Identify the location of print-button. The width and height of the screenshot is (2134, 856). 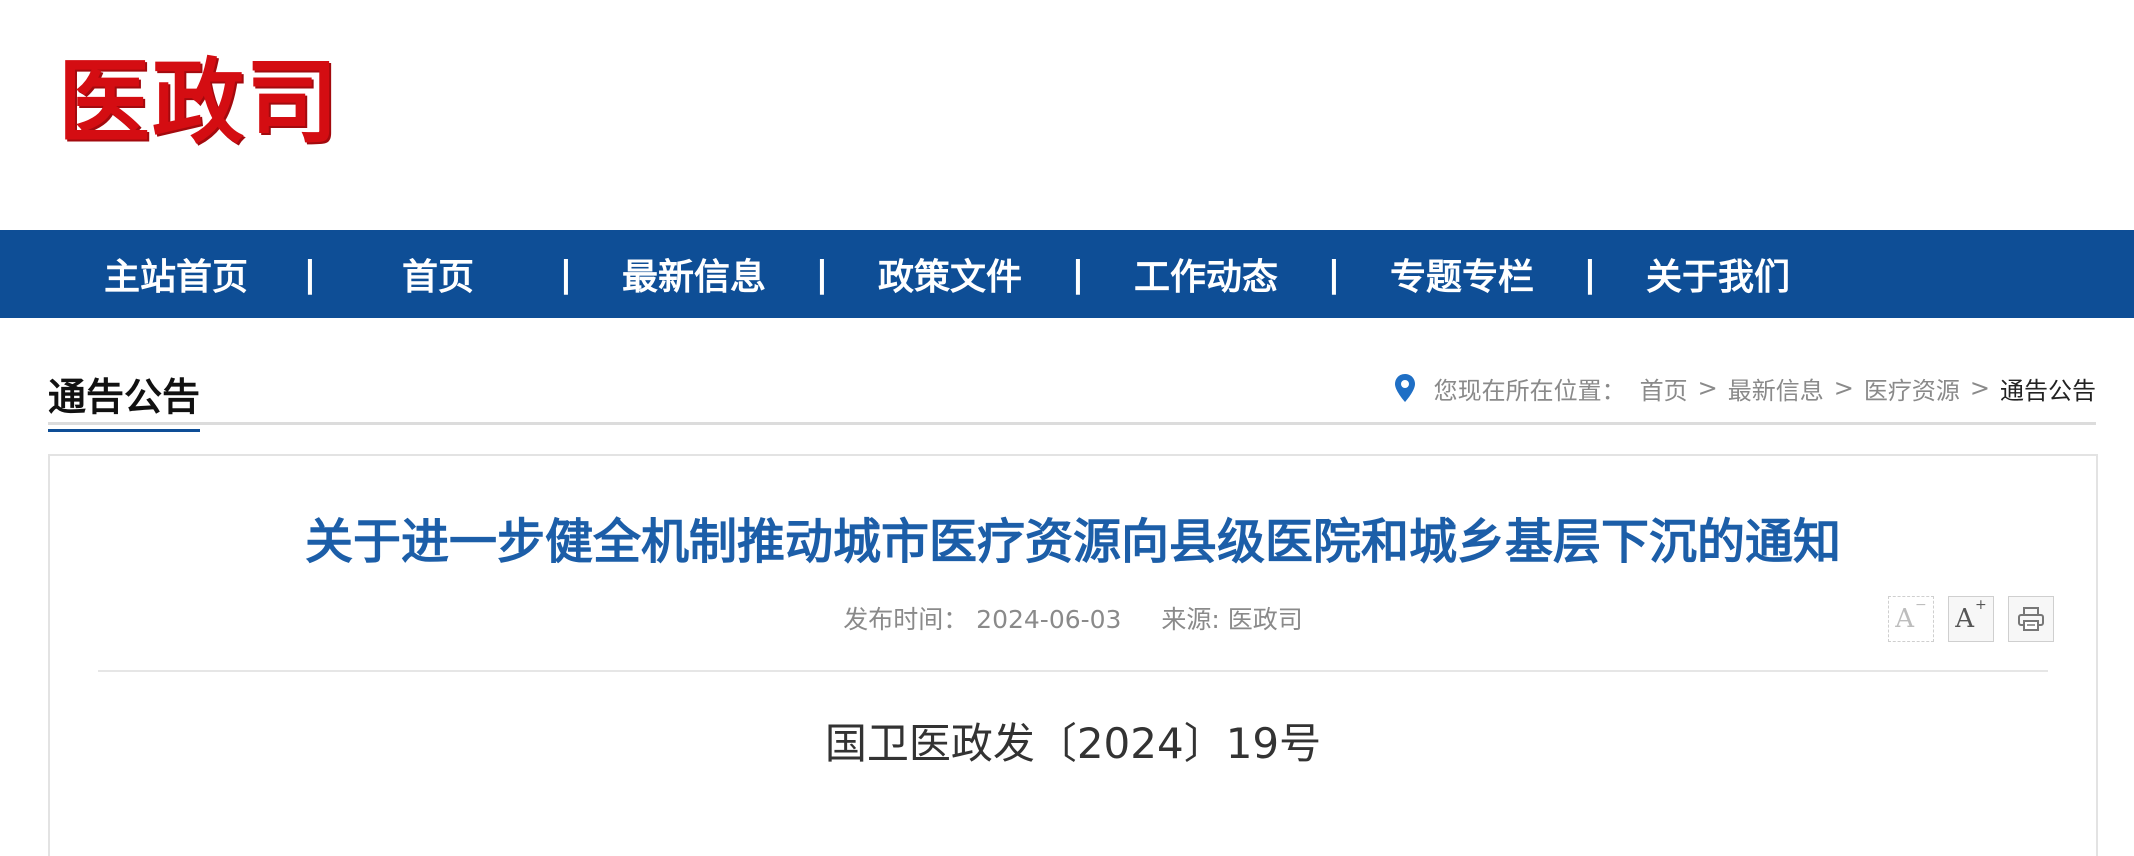
(2031, 619).